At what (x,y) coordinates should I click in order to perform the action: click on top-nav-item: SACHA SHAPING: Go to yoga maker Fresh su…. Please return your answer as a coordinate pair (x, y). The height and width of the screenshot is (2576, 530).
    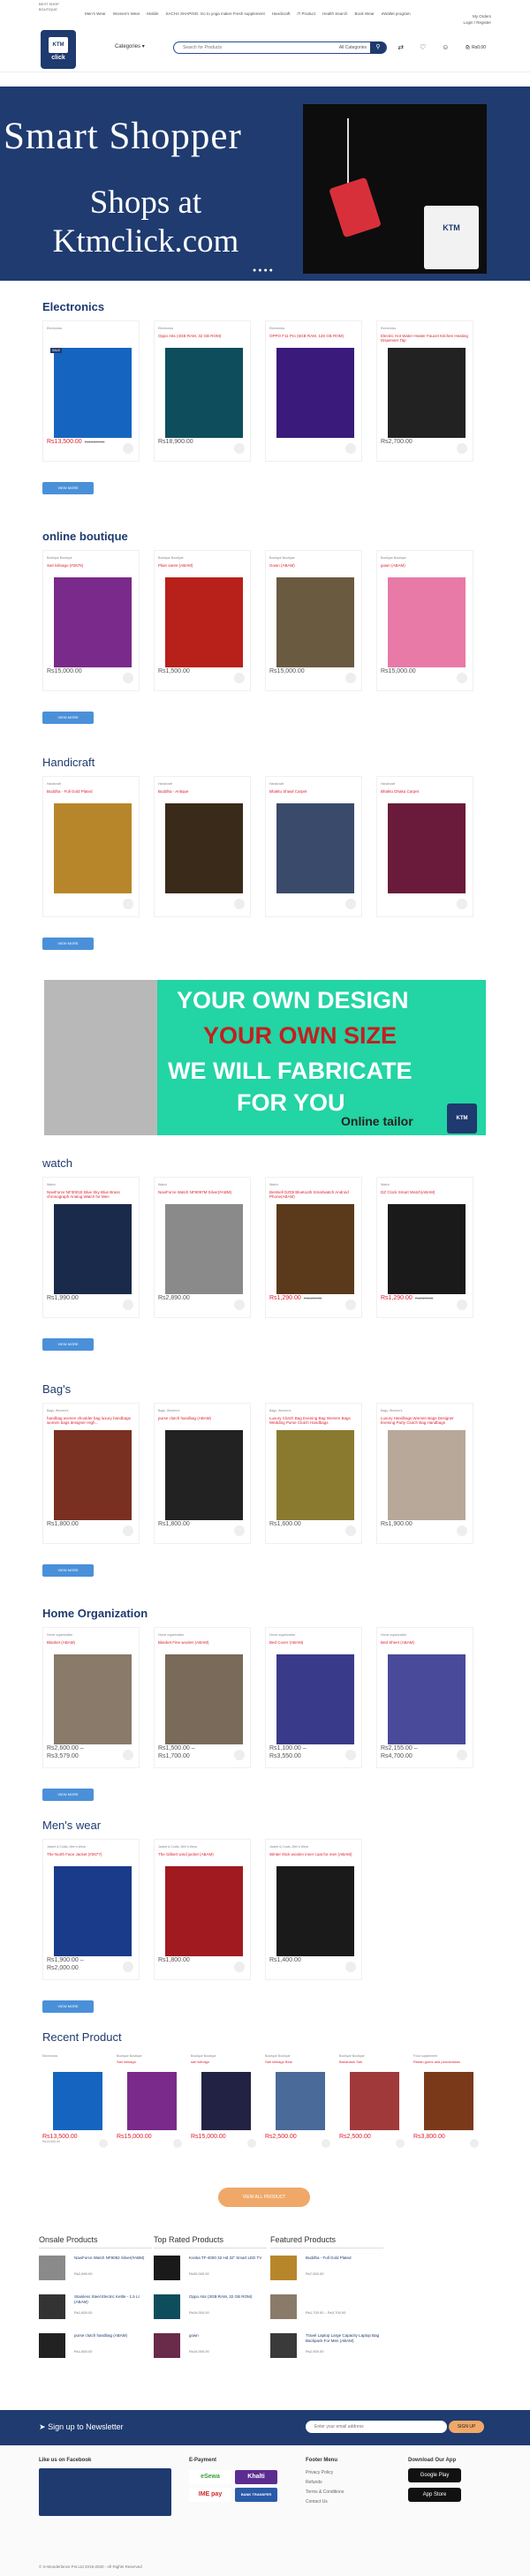
    Looking at the image, I should click on (215, 14).